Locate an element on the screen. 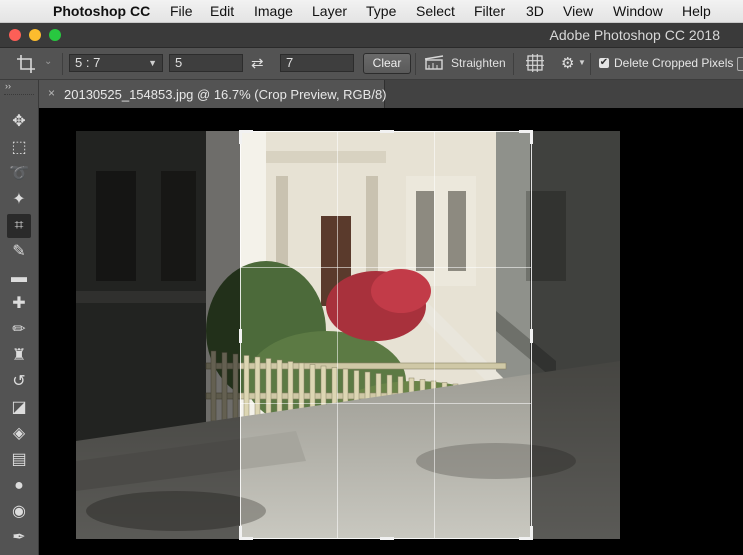  straighten-icon is located at coordinates (434, 64).